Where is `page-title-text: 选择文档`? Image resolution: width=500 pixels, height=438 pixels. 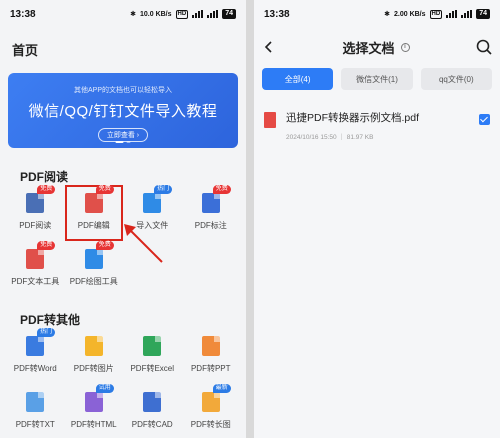 page-title-text: 选择文档 is located at coordinates (368, 48).